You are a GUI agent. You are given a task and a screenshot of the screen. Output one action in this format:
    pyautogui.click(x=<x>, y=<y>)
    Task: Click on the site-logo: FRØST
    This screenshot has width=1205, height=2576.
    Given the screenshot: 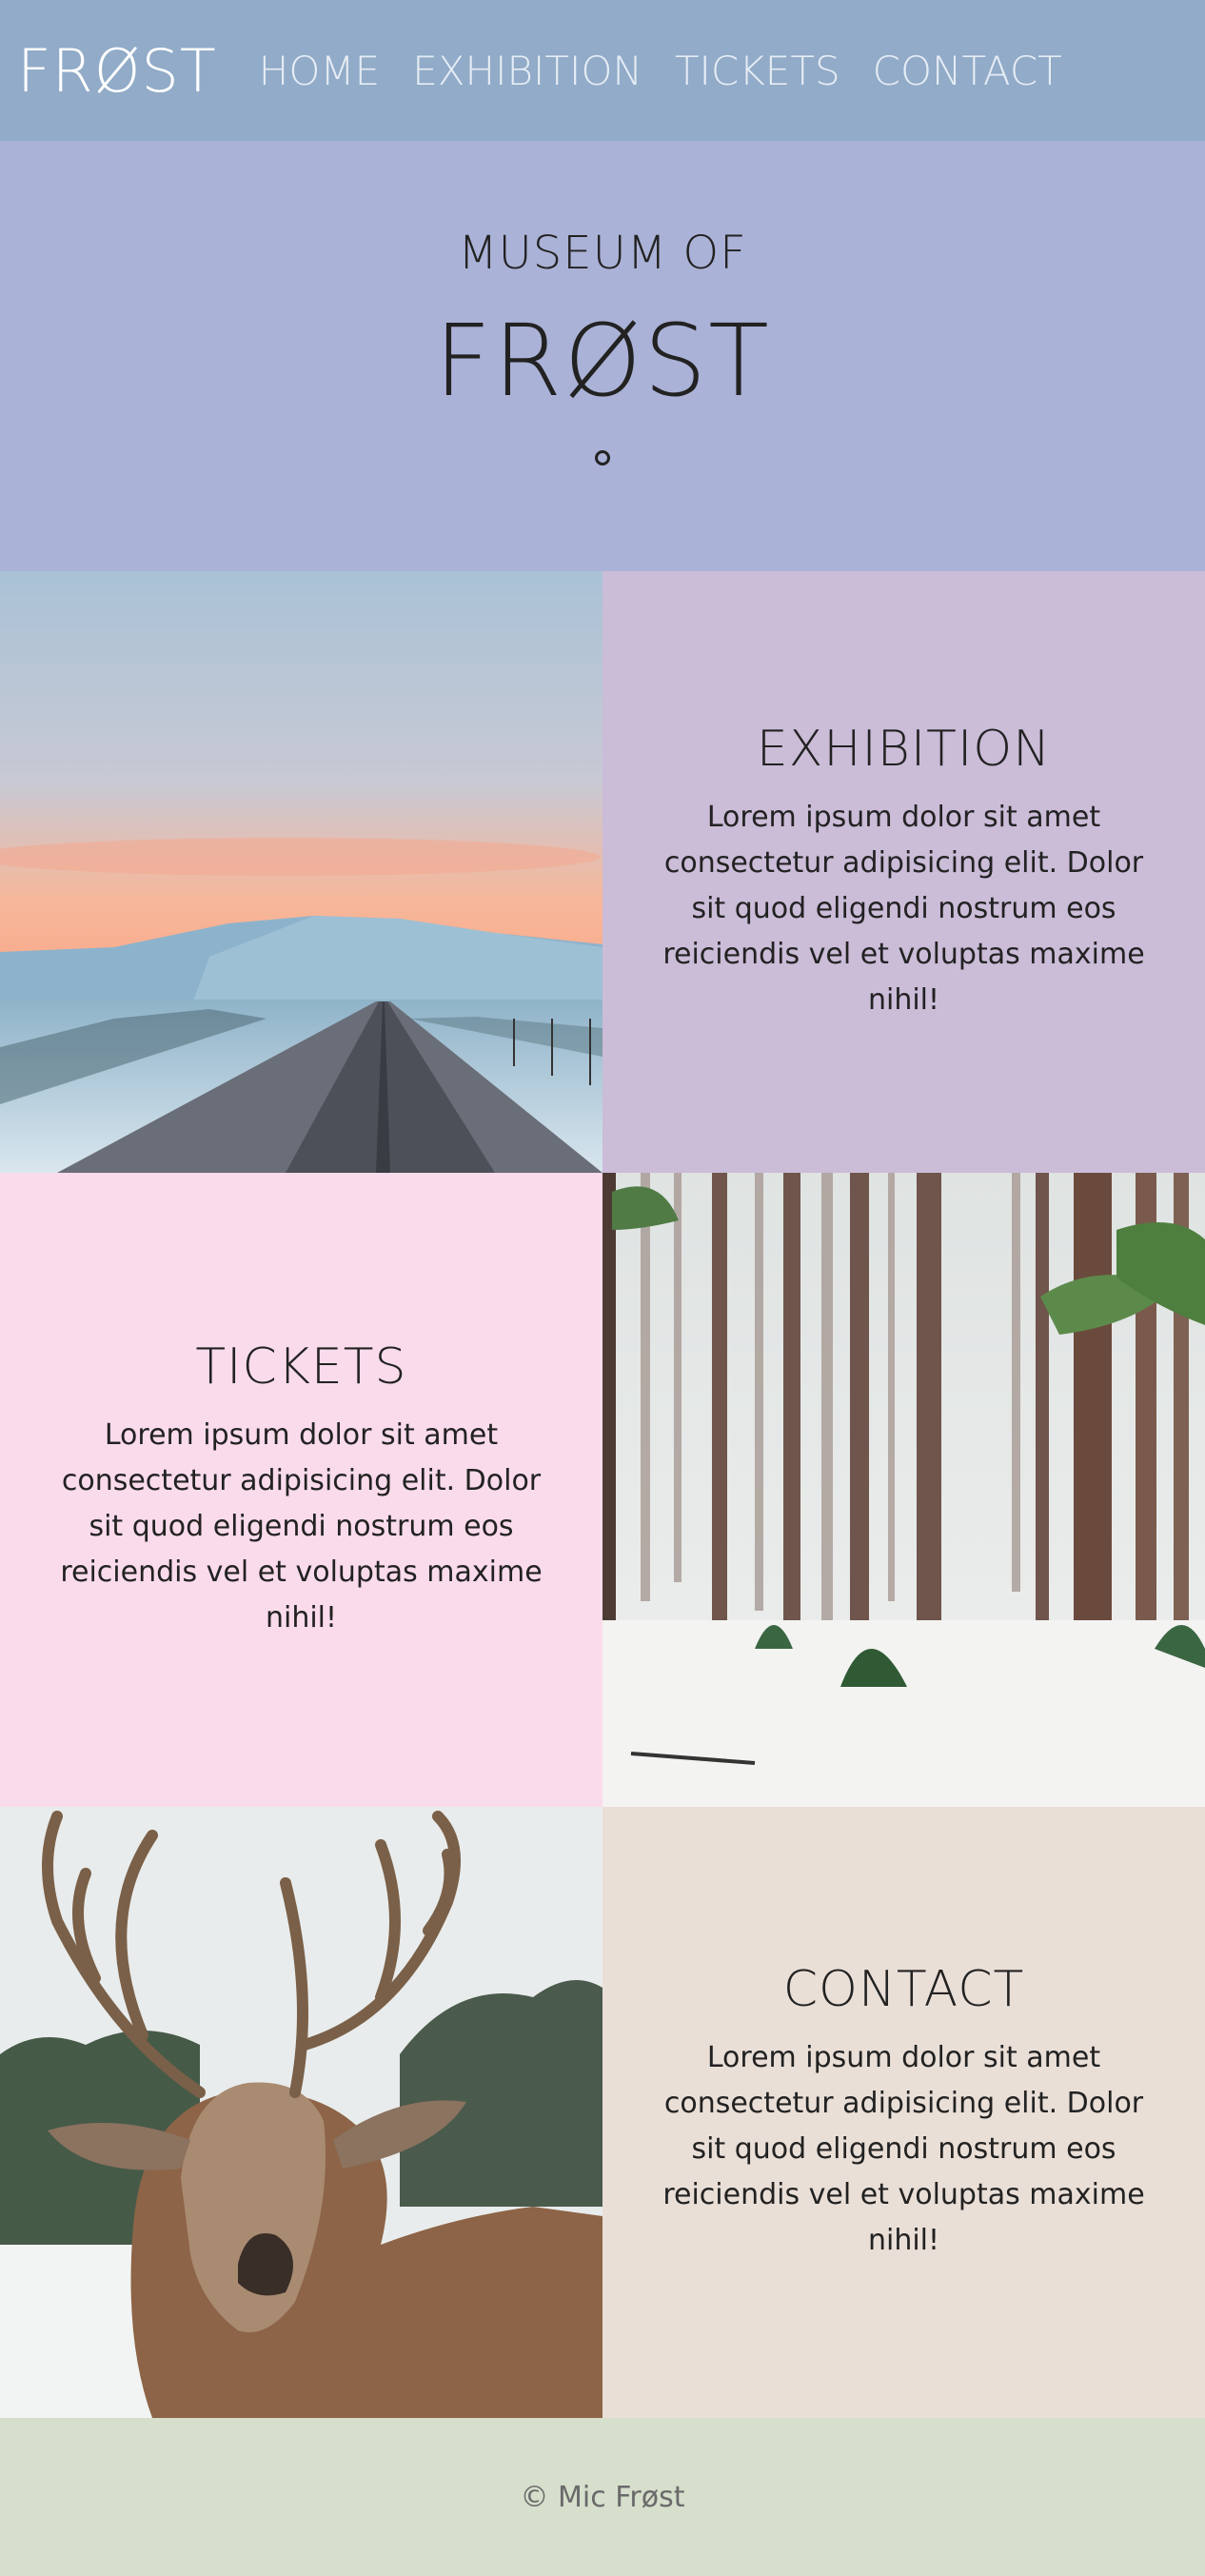 What is the action you would take?
    pyautogui.click(x=117, y=71)
    